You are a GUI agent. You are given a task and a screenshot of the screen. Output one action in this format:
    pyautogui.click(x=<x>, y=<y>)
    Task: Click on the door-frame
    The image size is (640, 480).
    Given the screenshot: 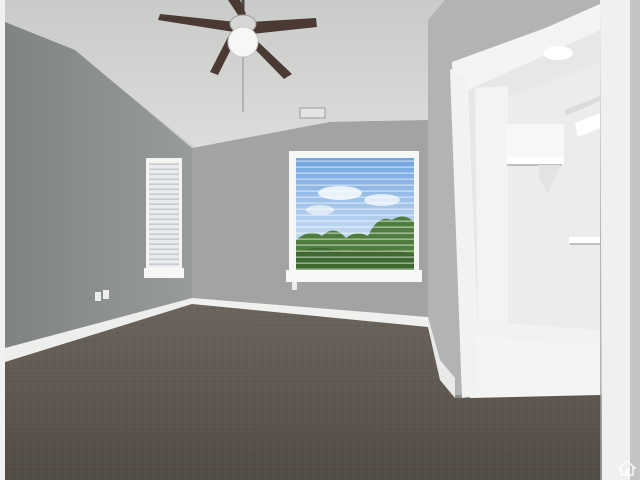 What is the action you would take?
    pyautogui.click(x=615, y=240)
    